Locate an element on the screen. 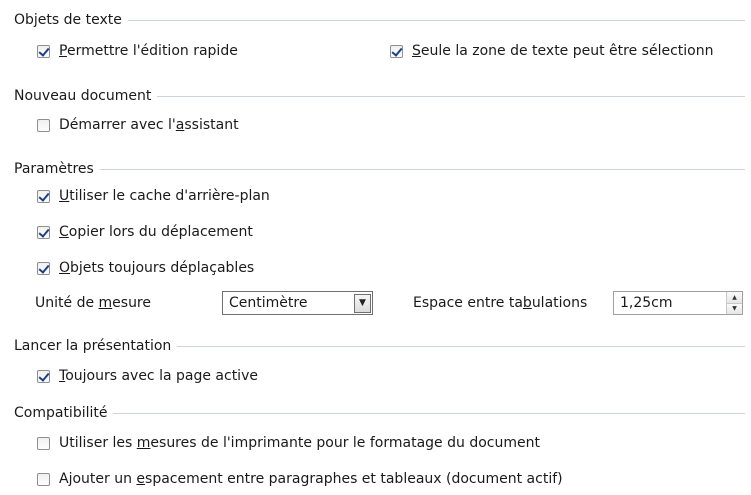 Image resolution: width=751 pixels, height=495 pixels. checkbox-objects-movable: Objets toujours déplaçables is located at coordinates (145, 268).